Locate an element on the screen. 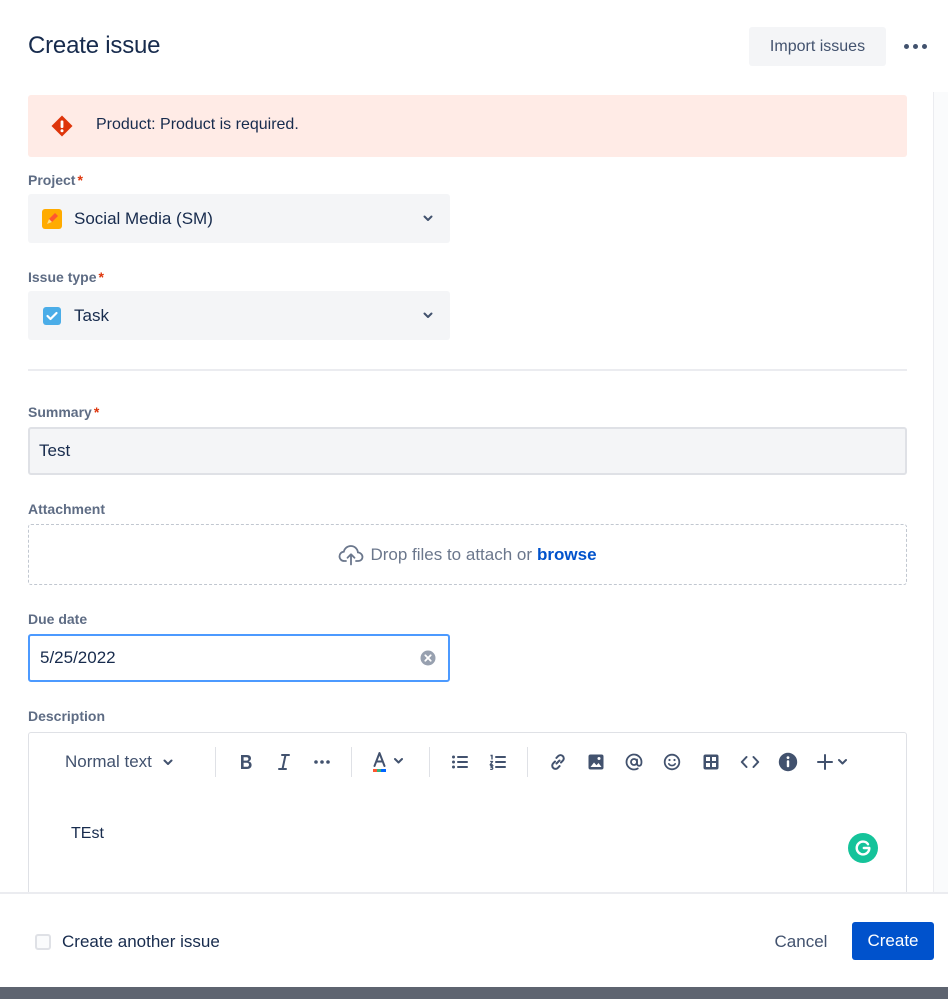  info-panel-icon is located at coordinates (788, 762).